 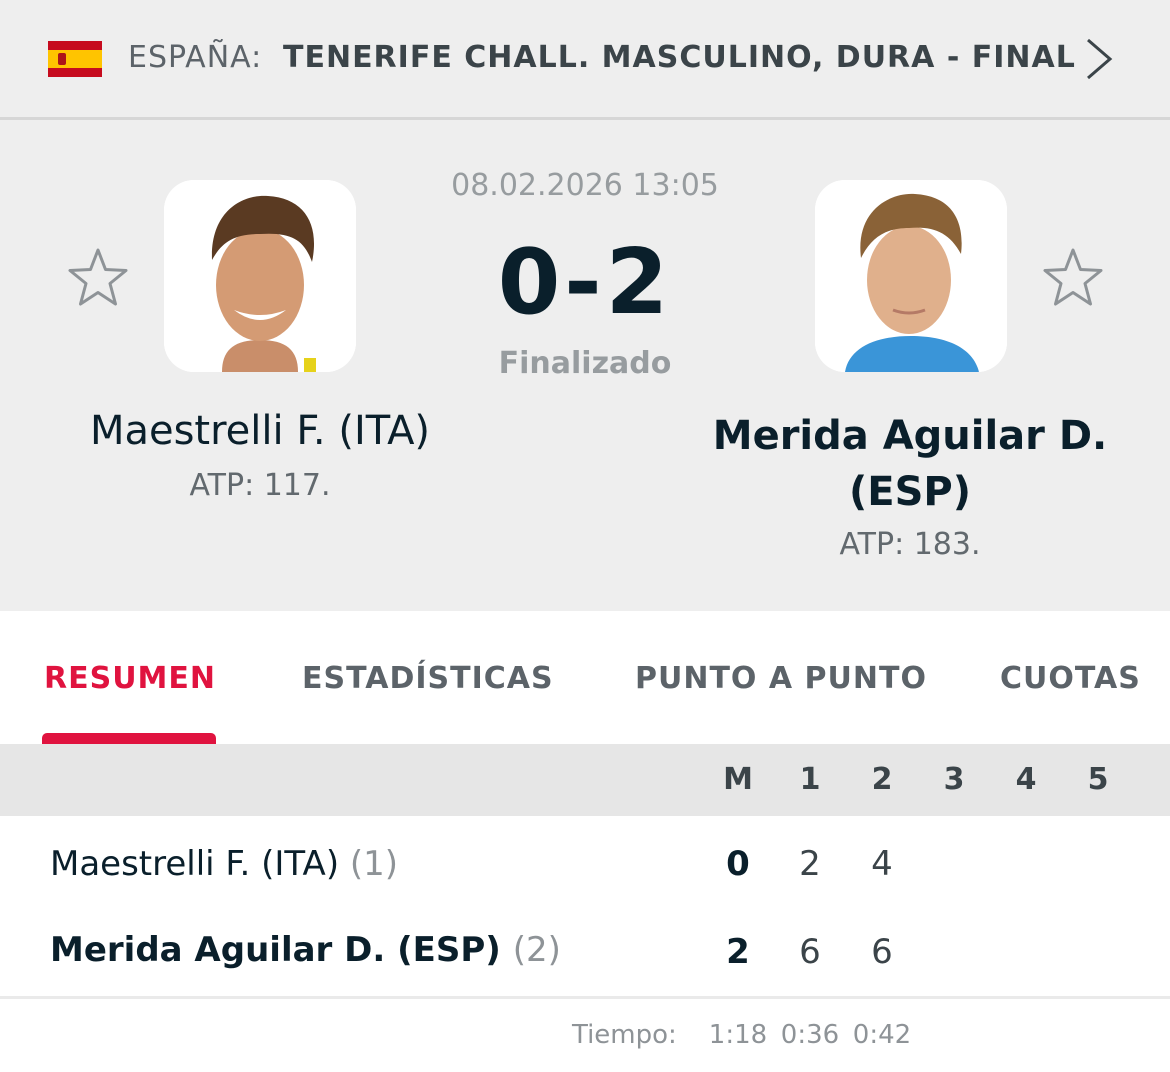 I want to click on away-set1-score: 6, so click(x=810, y=952).